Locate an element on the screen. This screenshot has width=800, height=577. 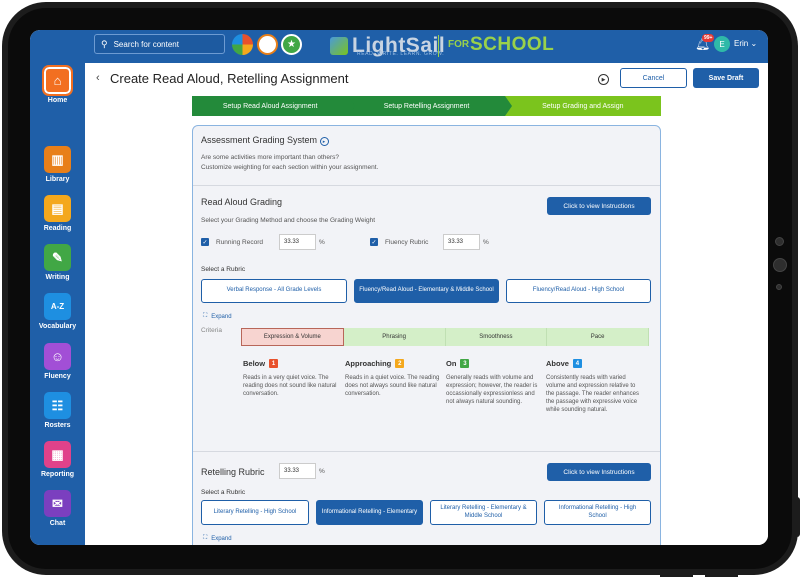
retelling-weight-input: 33.33 is located at coordinates (297, 471).